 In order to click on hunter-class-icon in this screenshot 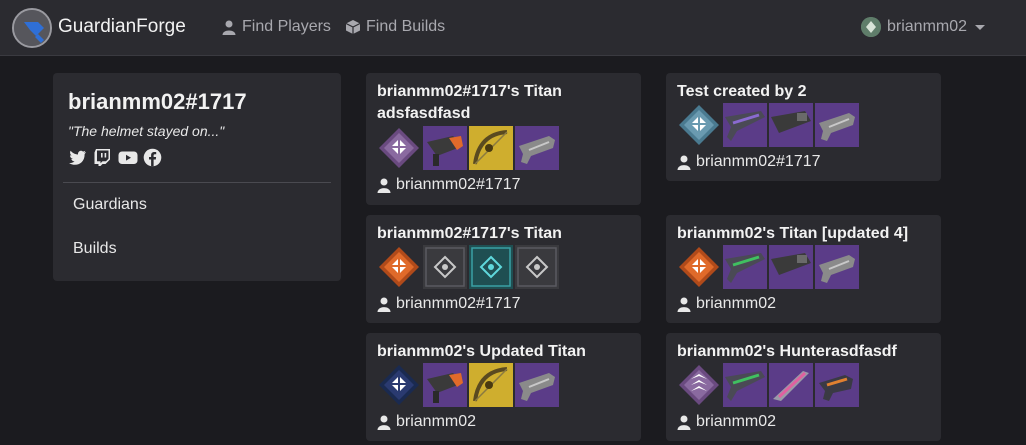, I will do `click(699, 385)`.